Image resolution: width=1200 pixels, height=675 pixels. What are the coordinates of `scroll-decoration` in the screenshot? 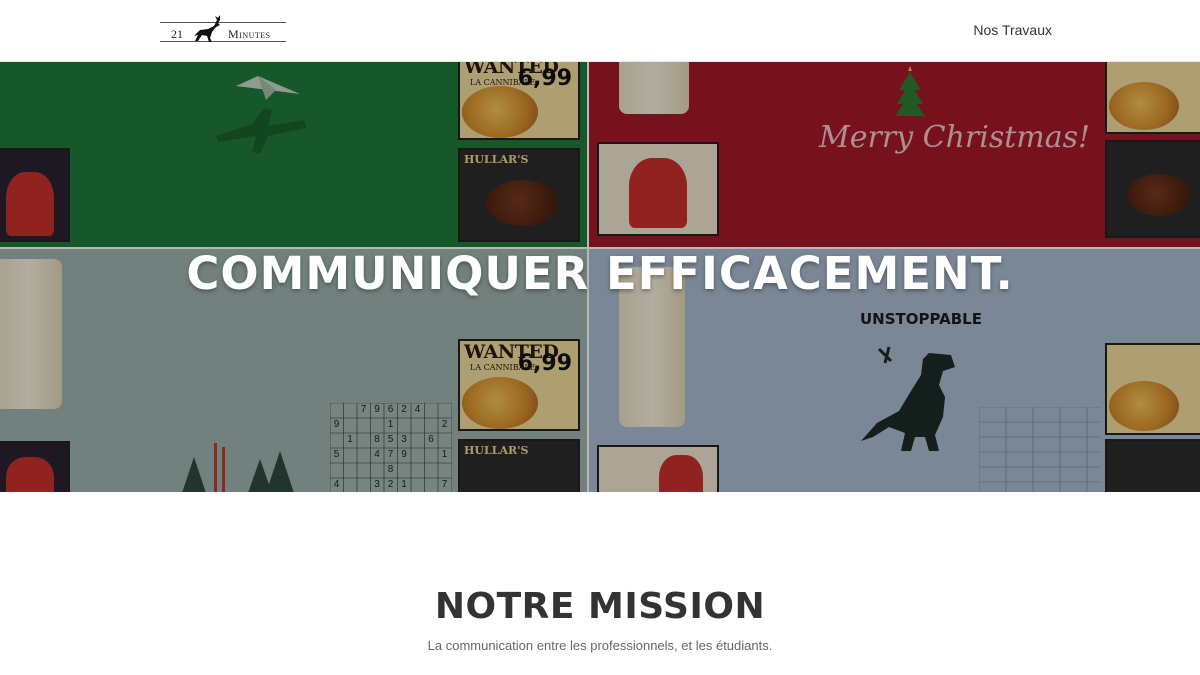 It's located at (654, 88).